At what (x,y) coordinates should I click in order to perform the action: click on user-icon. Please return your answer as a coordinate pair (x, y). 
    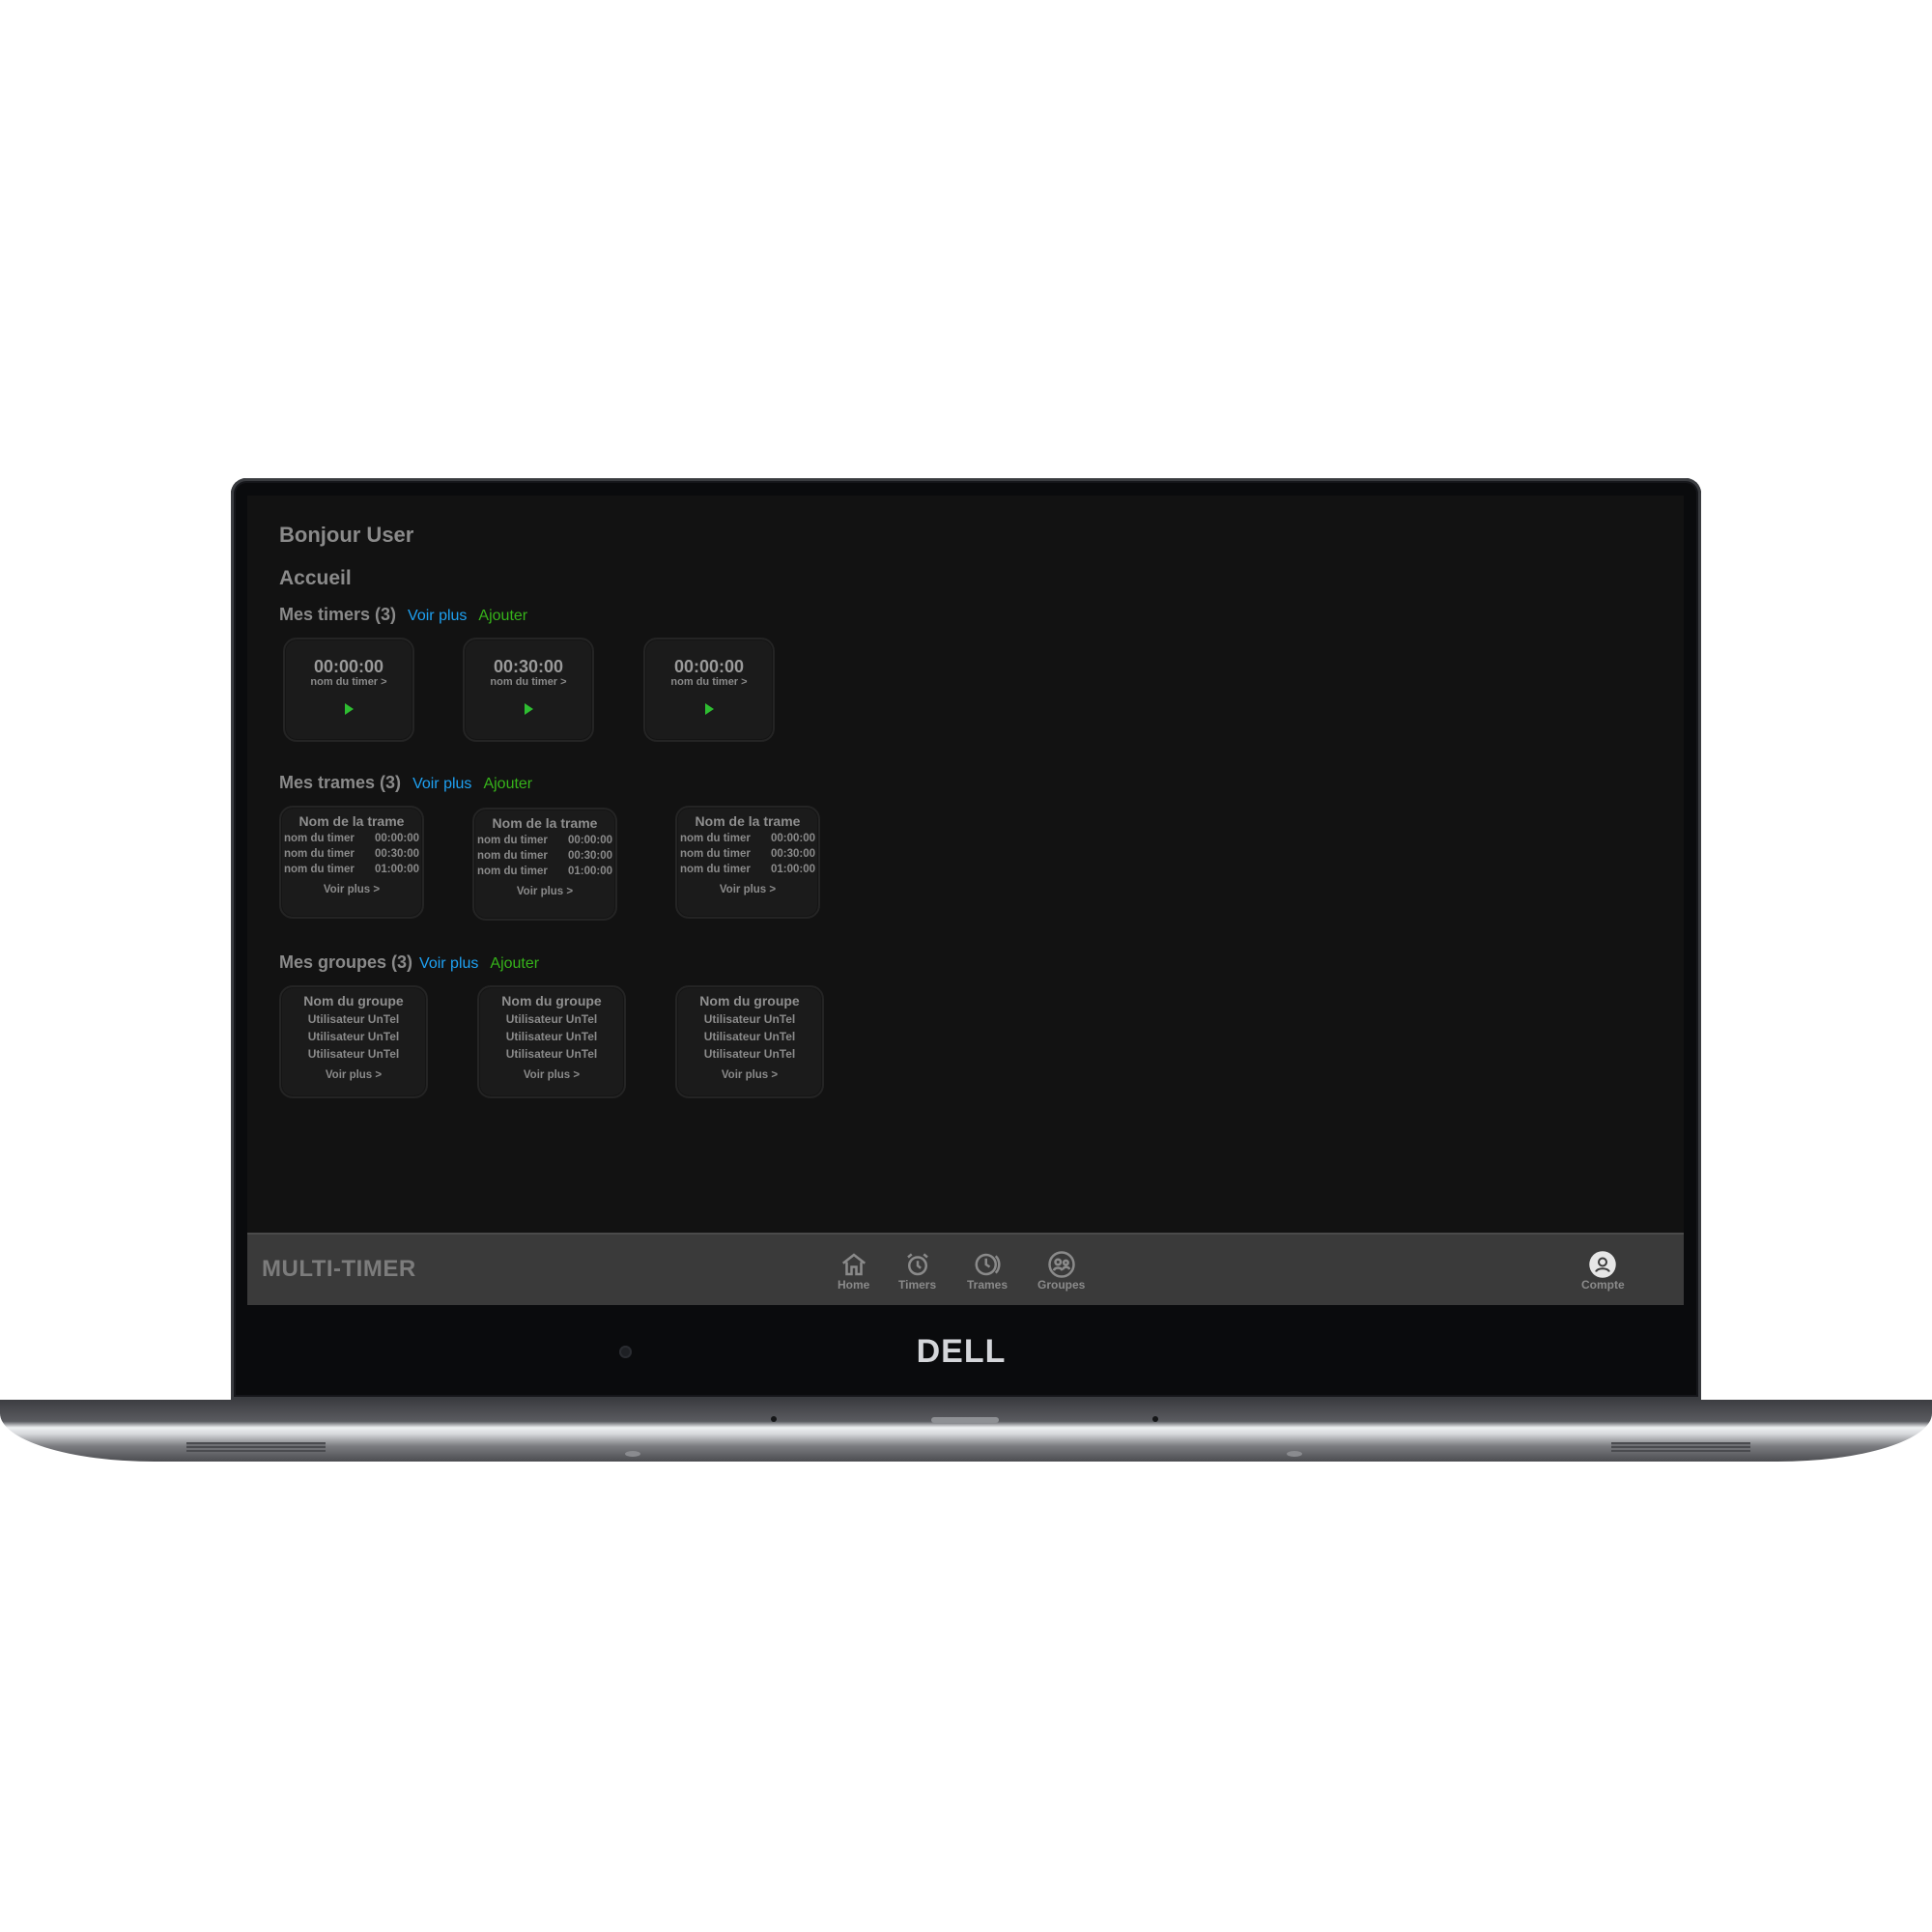
    Looking at the image, I should click on (1603, 1264).